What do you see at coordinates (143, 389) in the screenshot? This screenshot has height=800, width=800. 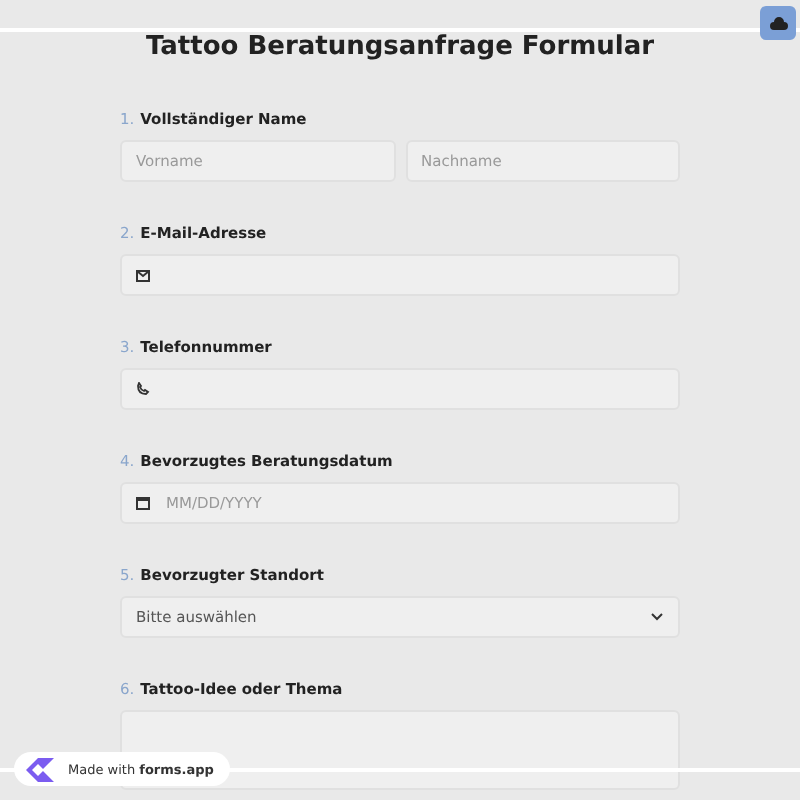 I see `phone-icon` at bounding box center [143, 389].